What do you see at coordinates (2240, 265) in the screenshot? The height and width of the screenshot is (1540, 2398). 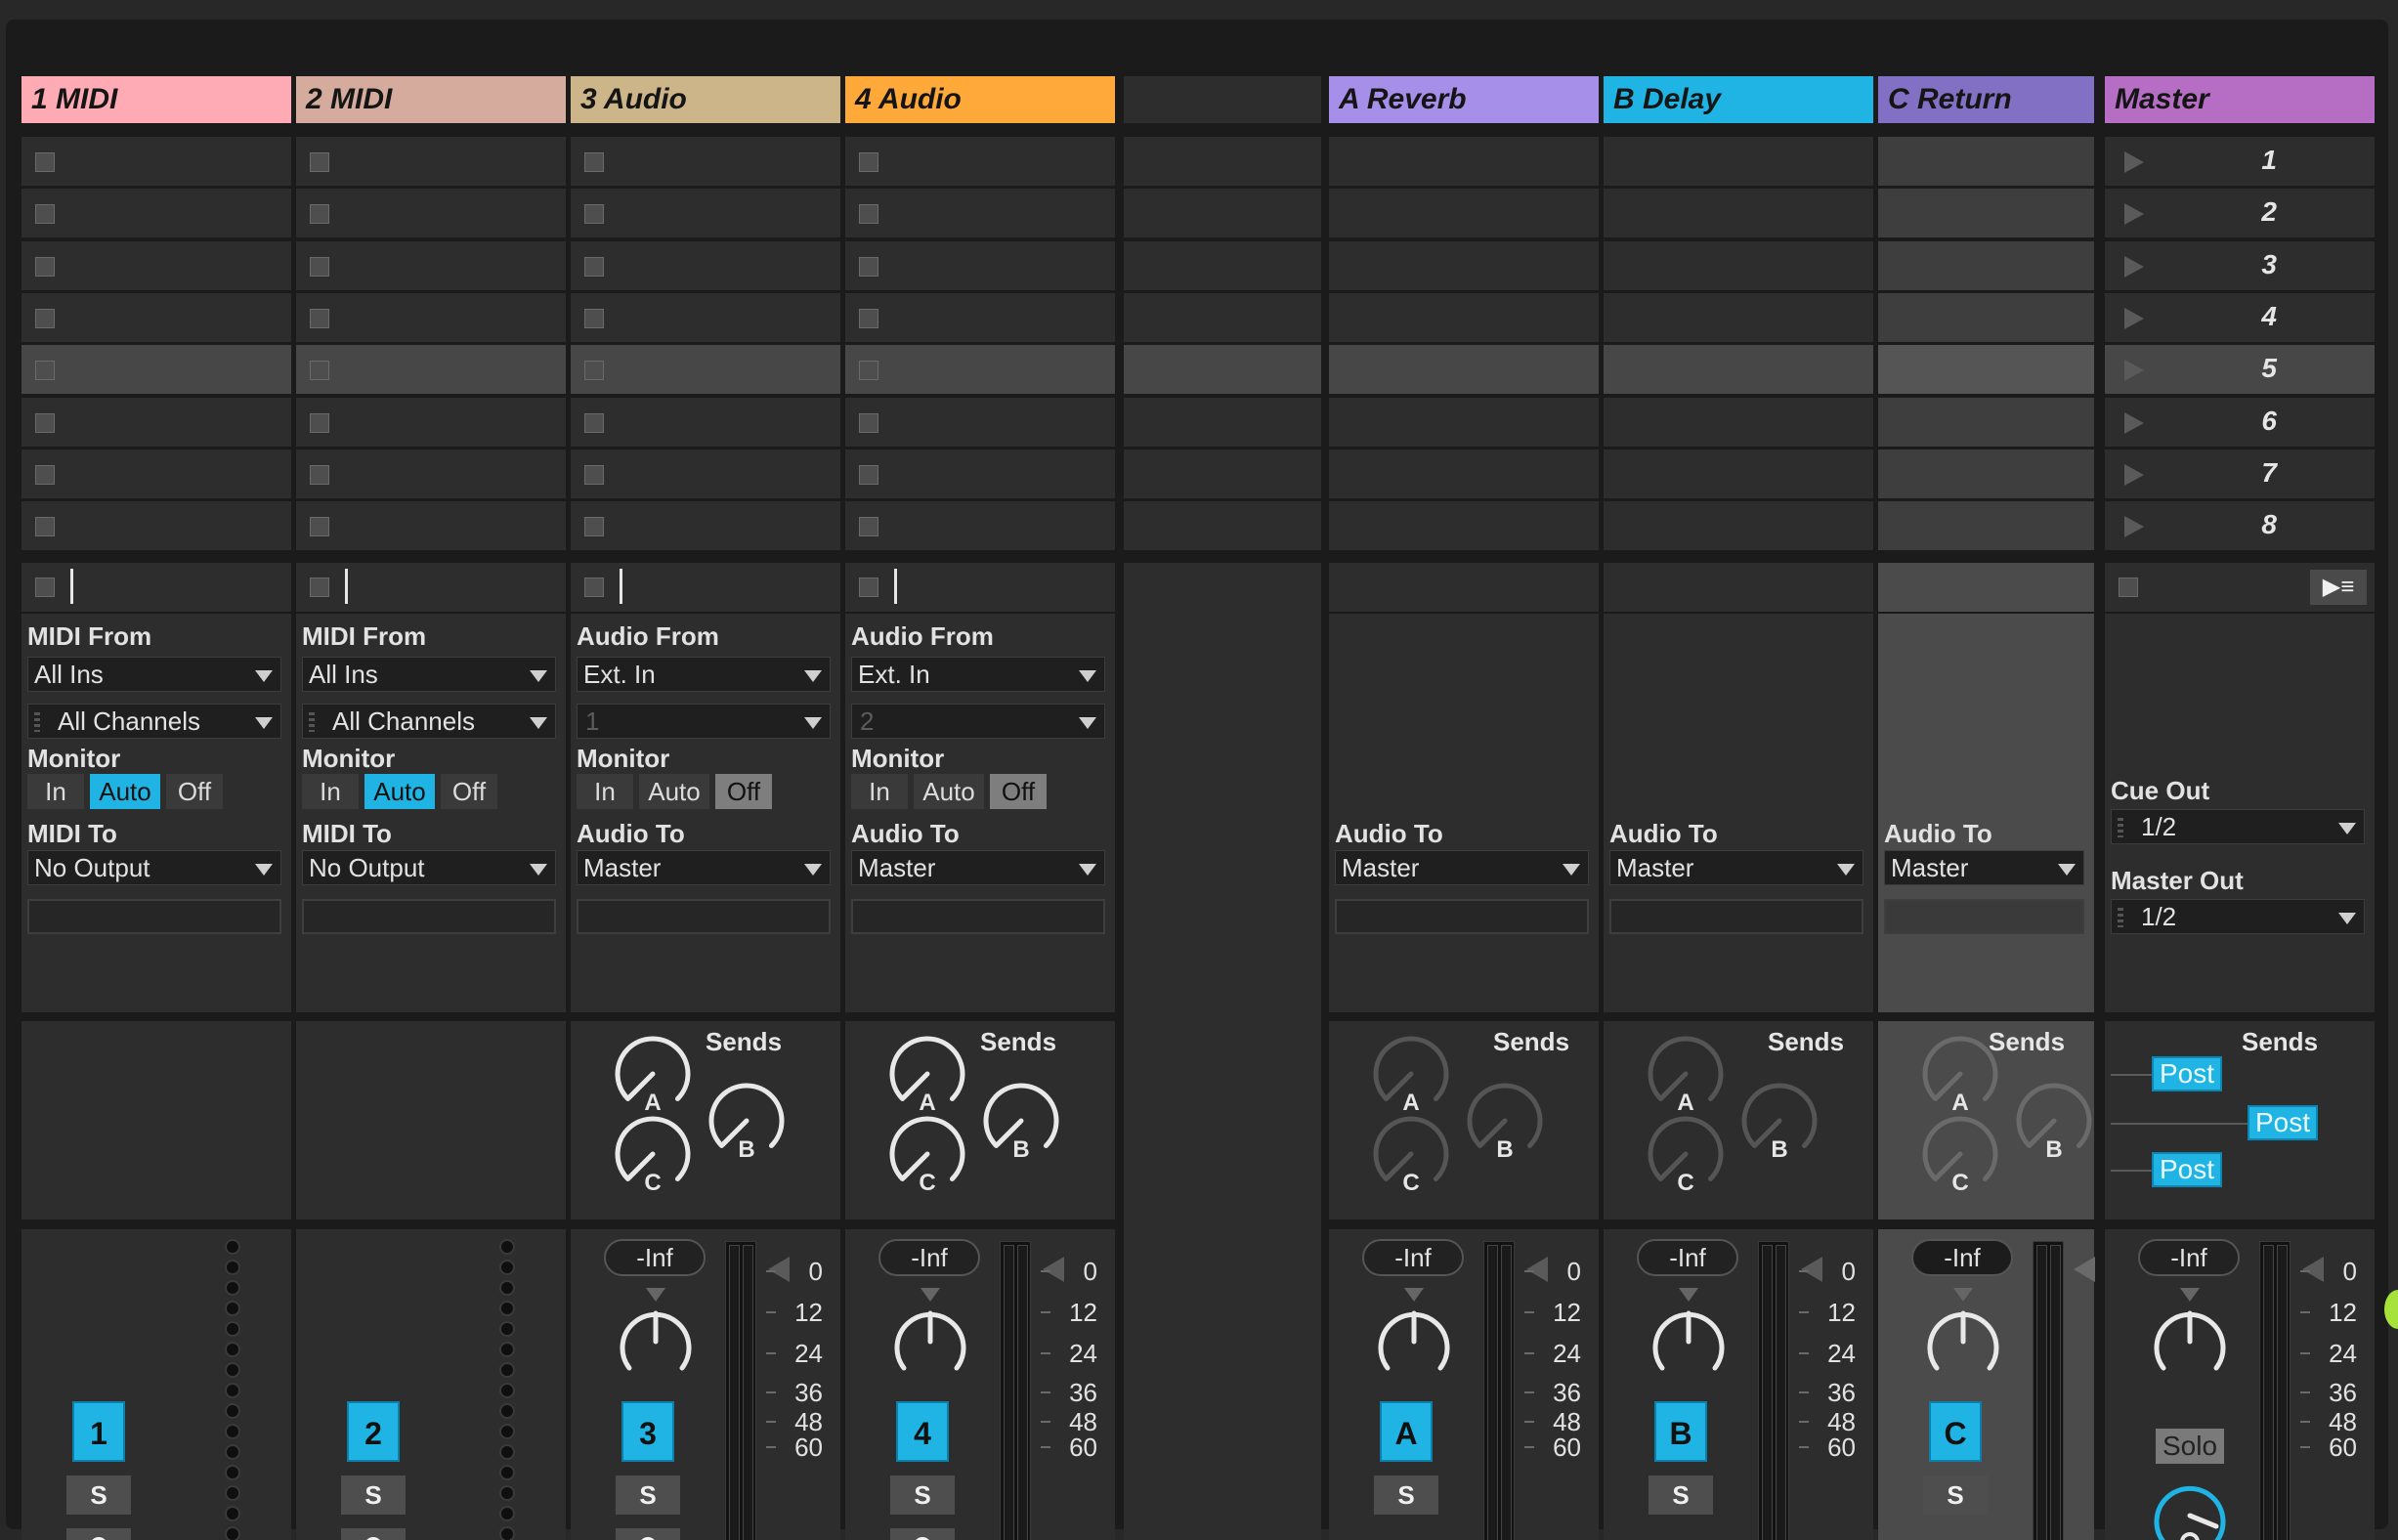 I see `scene-slot: 3` at bounding box center [2240, 265].